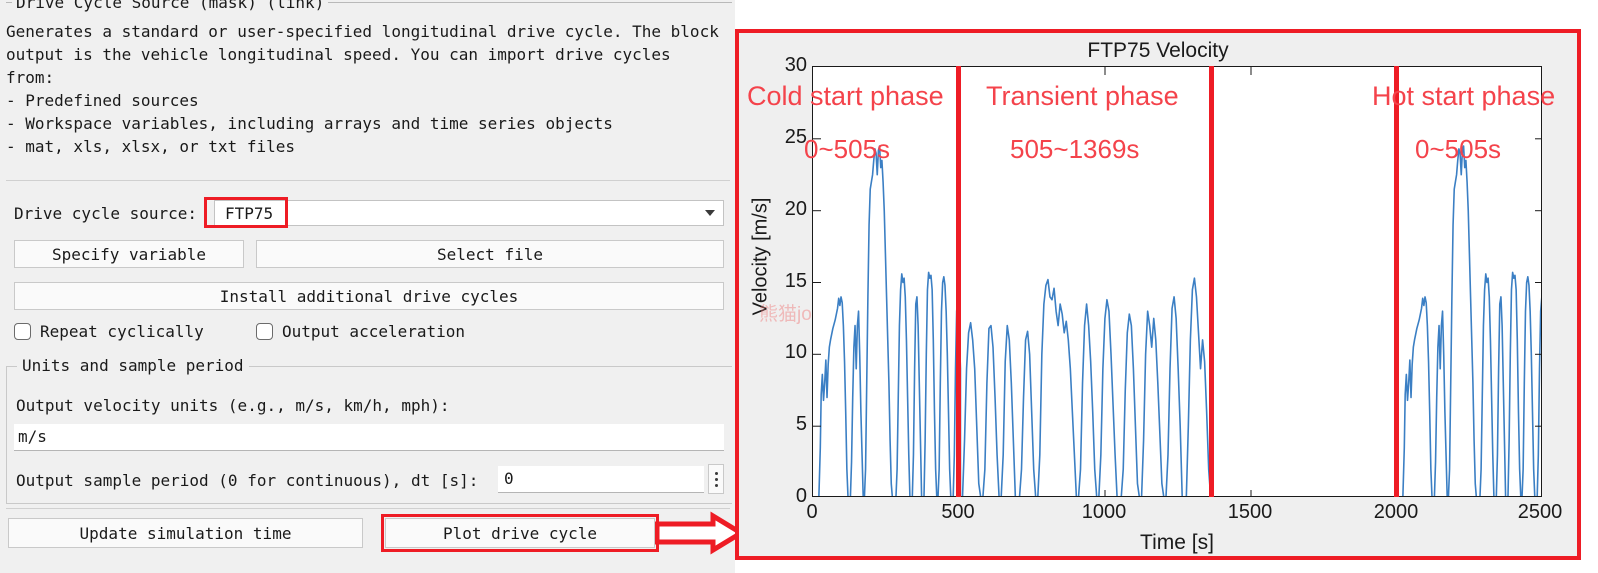 This screenshot has height=573, width=1598. Describe the element at coordinates (1158, 50) in the screenshot. I see `chart-title: FTP75 Velocity` at that location.